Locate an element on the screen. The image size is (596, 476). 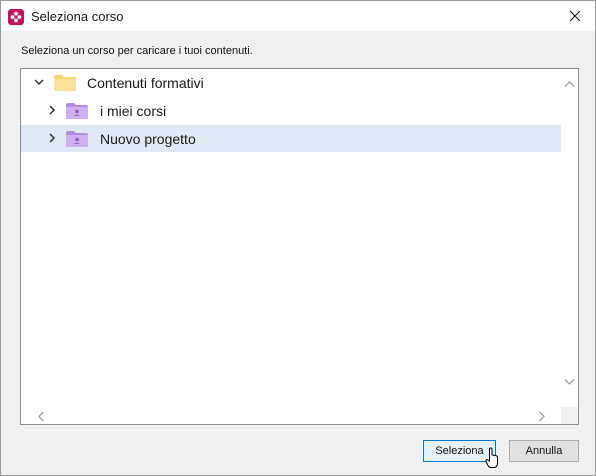
folder-icon is located at coordinates (65, 83).